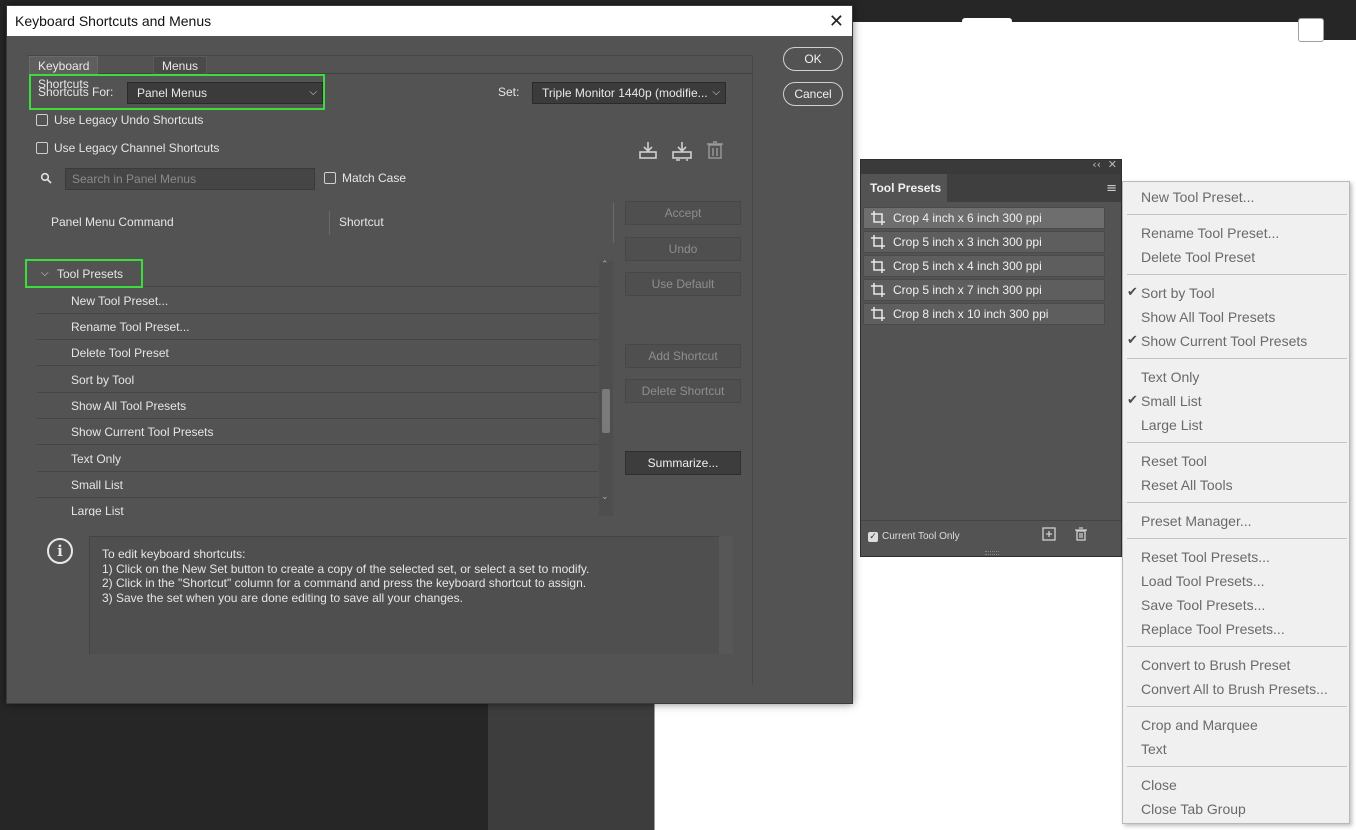 This screenshot has width=1356, height=830. What do you see at coordinates (1187, 485) in the screenshot?
I see `menu-item: Reset All Tools` at bounding box center [1187, 485].